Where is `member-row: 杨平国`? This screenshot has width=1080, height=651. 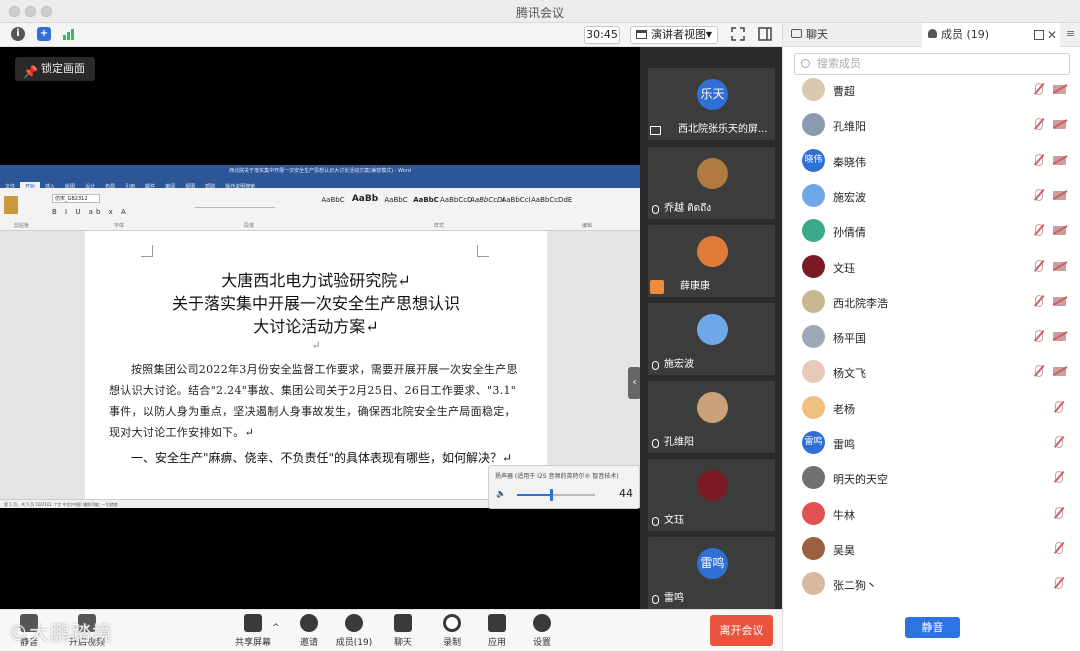 member-row: 杨平国 is located at coordinates (931, 337).